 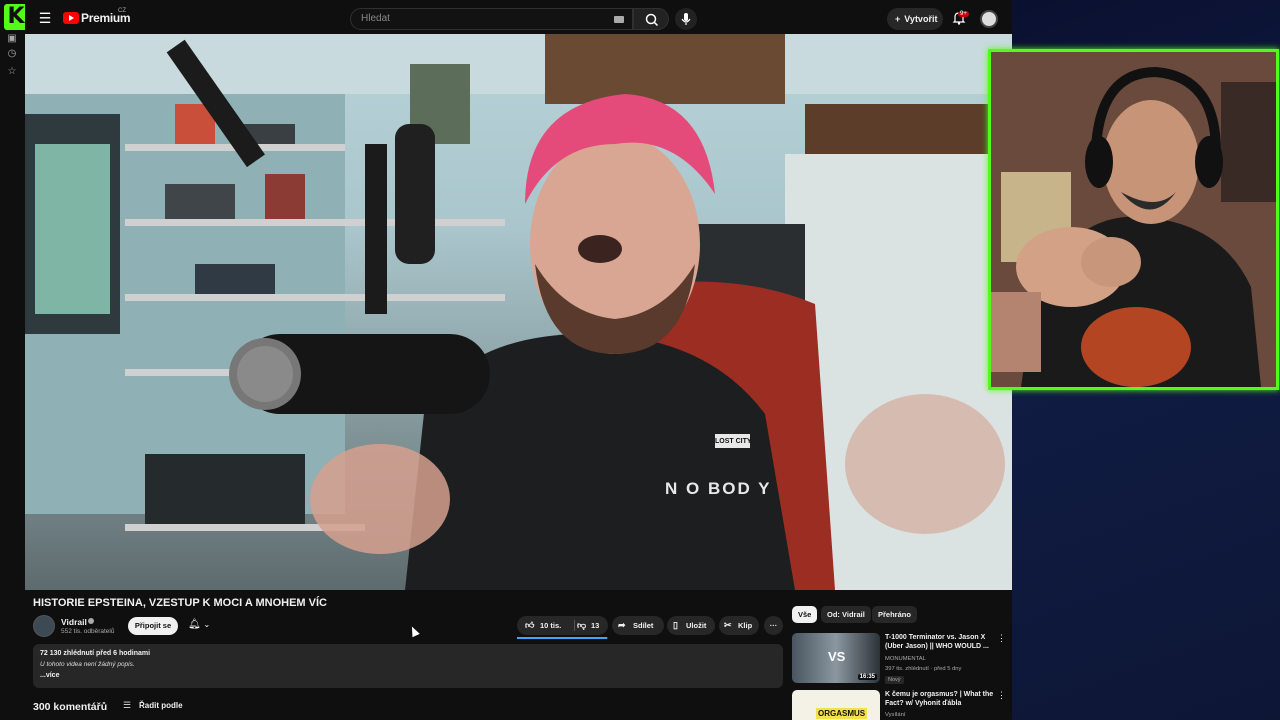 What do you see at coordinates (581, 625) in the screenshot?
I see `thumbs-down-icon: 👎︎` at bounding box center [581, 625].